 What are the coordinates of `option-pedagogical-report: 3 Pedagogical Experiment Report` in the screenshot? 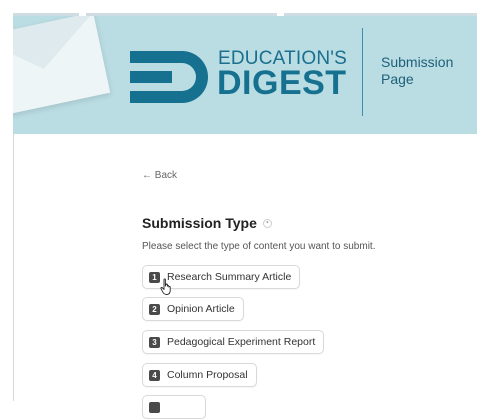 It's located at (233, 342).